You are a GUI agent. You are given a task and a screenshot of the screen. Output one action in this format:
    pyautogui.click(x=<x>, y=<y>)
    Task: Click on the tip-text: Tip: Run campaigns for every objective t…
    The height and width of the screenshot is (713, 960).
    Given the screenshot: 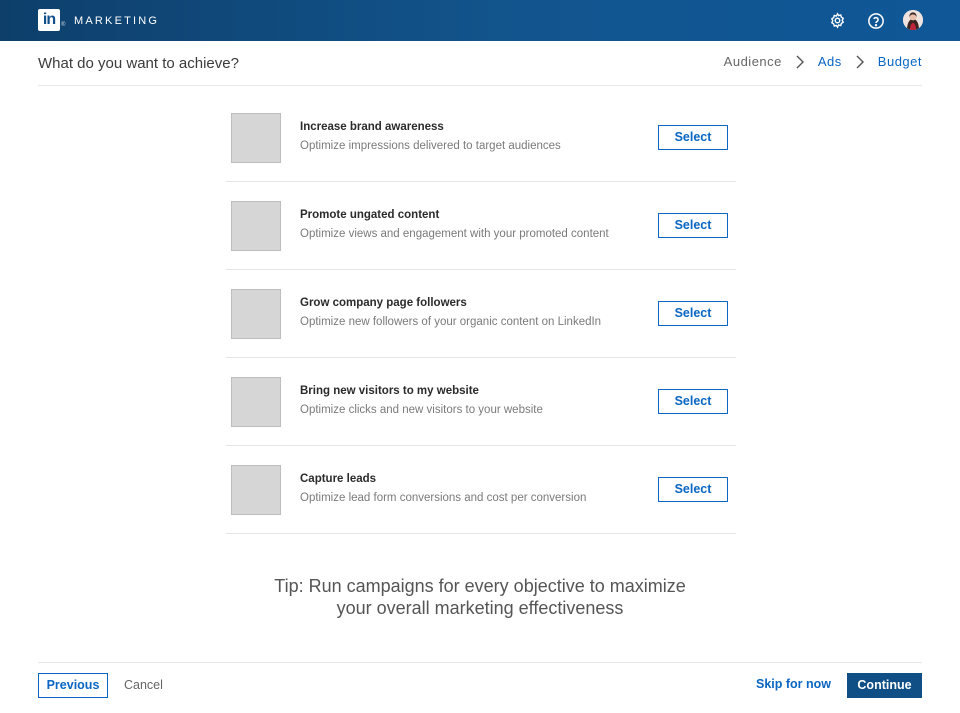 What is the action you would take?
    pyautogui.click(x=480, y=597)
    